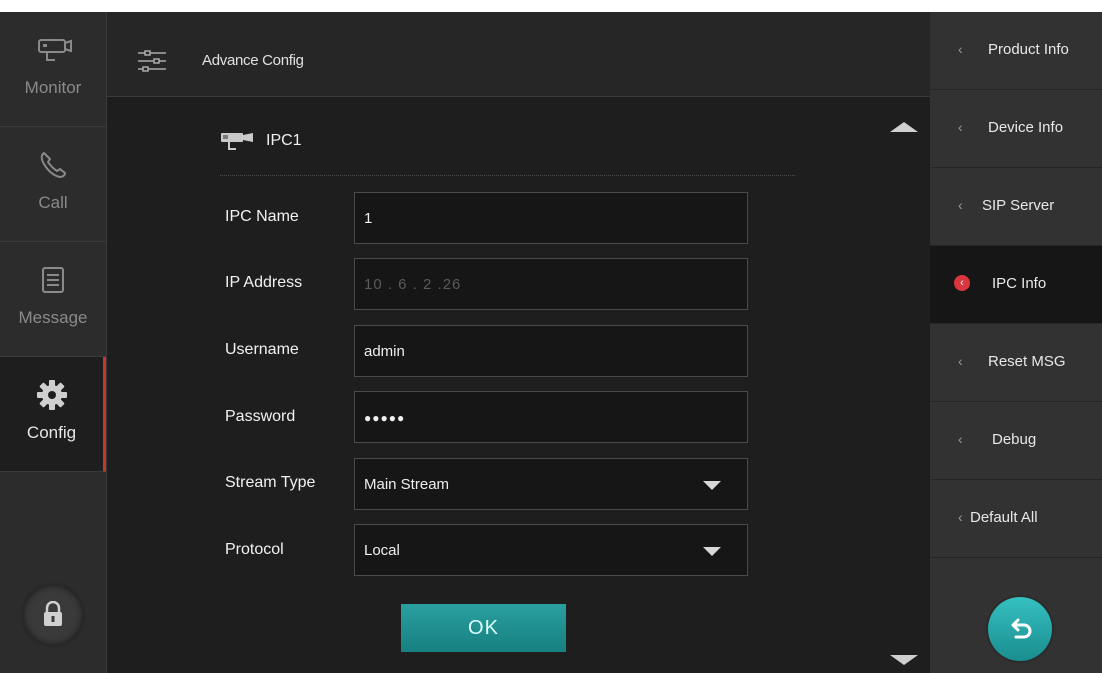 This screenshot has height=673, width=1102. Describe the element at coordinates (551, 284) in the screenshot. I see `ip-address-input: 10 . 6 . 2 .26` at that location.